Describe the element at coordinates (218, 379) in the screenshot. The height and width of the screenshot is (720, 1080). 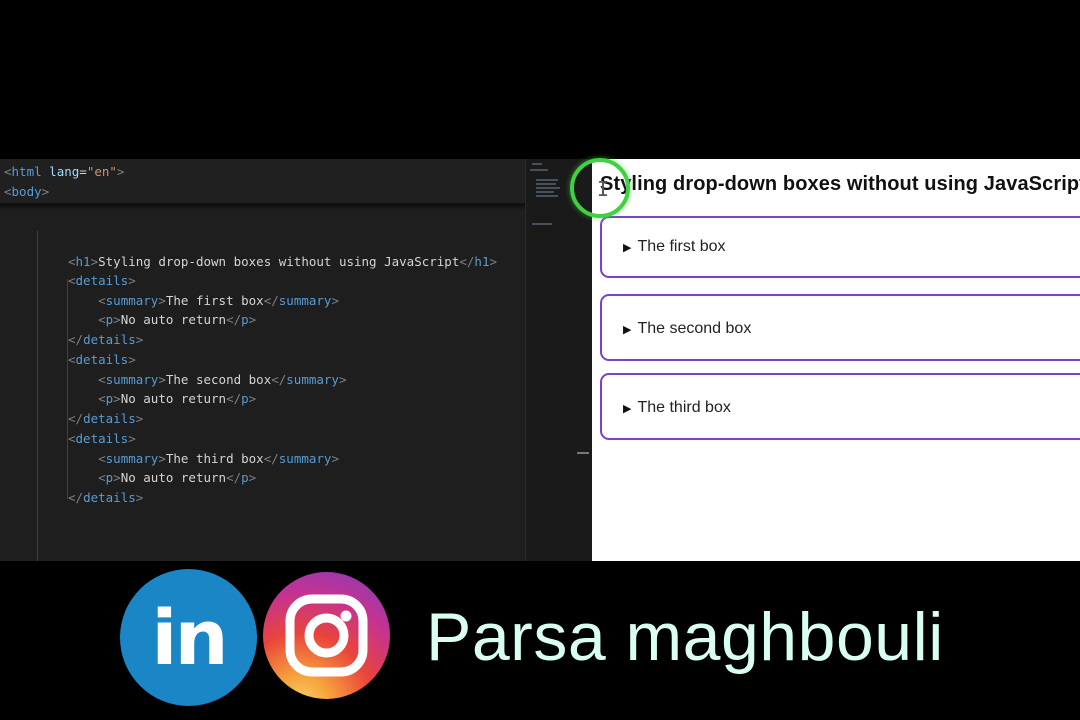
I see `code-token: The second box` at that location.